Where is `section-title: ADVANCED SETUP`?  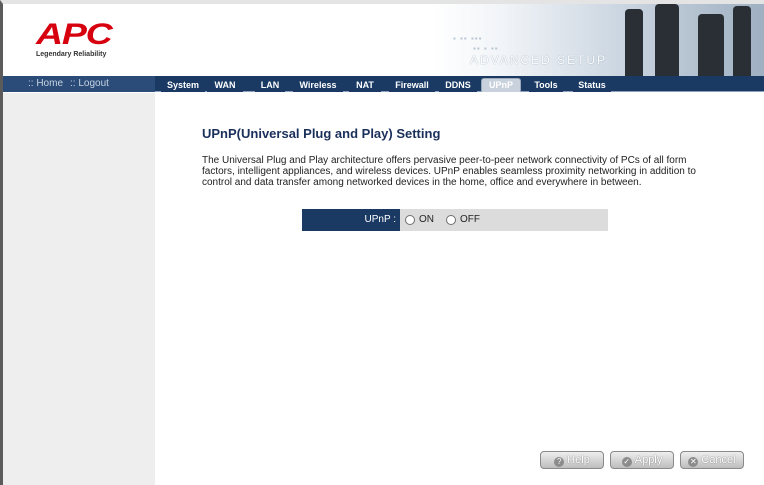
section-title: ADVANCED SETUP is located at coordinates (539, 60).